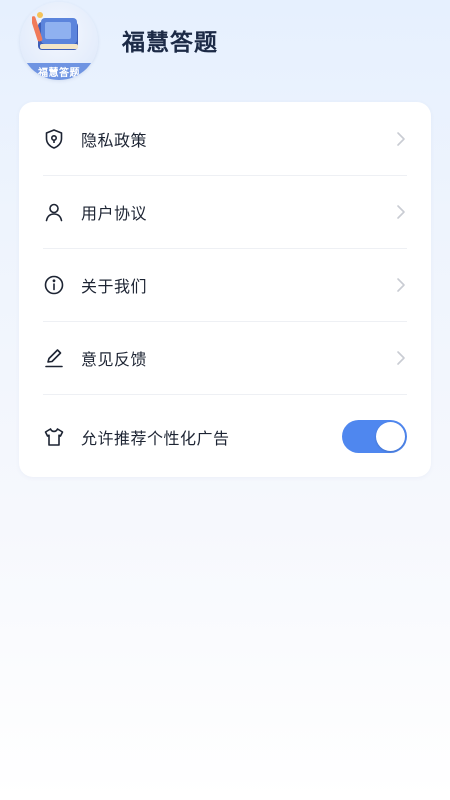  I want to click on menu-item-label: 隐私政策, so click(114, 140).